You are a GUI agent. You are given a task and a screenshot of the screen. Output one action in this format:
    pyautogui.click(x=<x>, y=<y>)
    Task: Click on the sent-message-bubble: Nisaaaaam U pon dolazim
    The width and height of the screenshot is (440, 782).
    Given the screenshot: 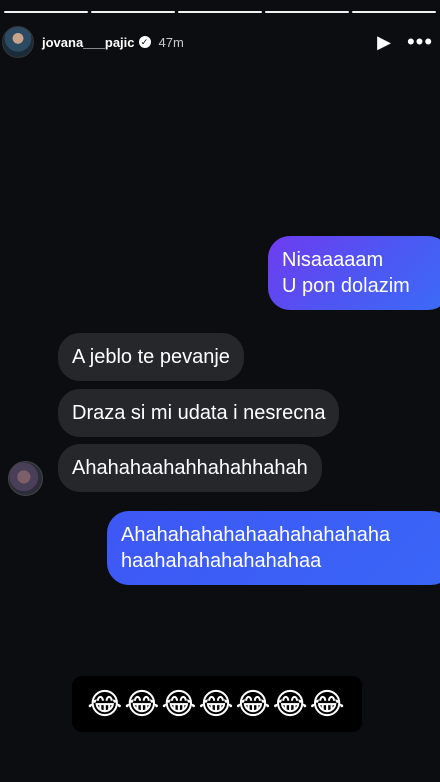 What is the action you would take?
    pyautogui.click(x=354, y=273)
    